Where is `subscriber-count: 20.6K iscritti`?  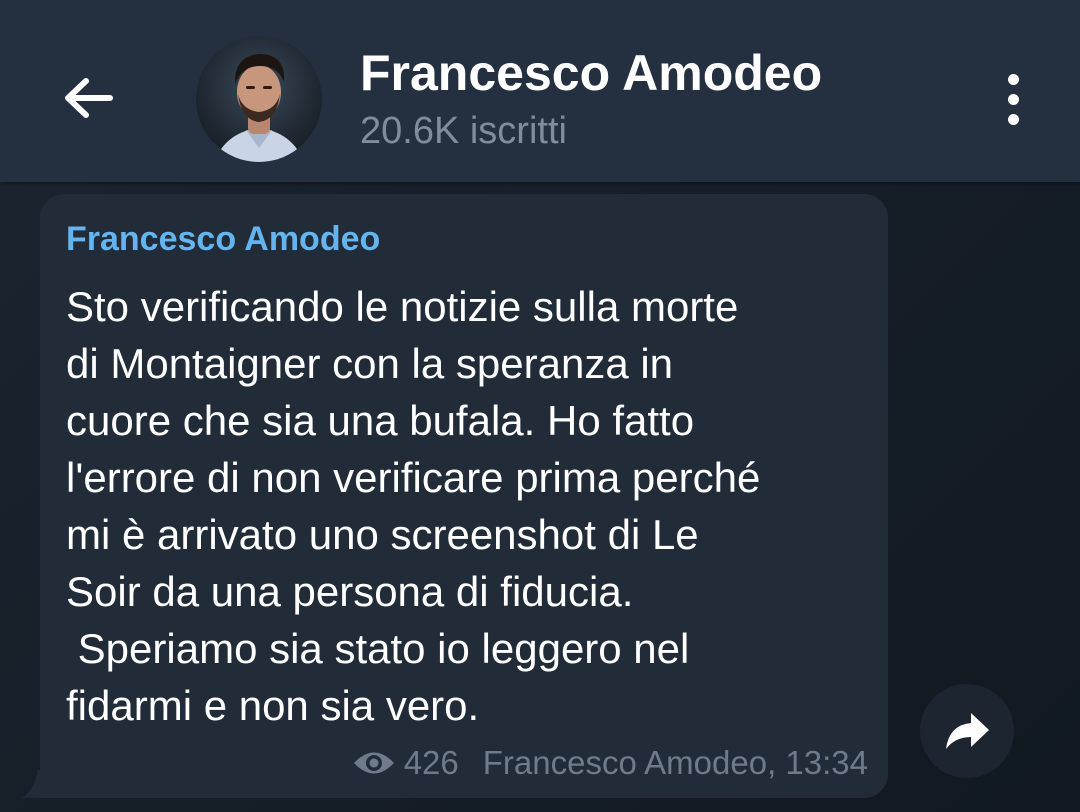
subscriber-count: 20.6K iscritti is located at coordinates (463, 131).